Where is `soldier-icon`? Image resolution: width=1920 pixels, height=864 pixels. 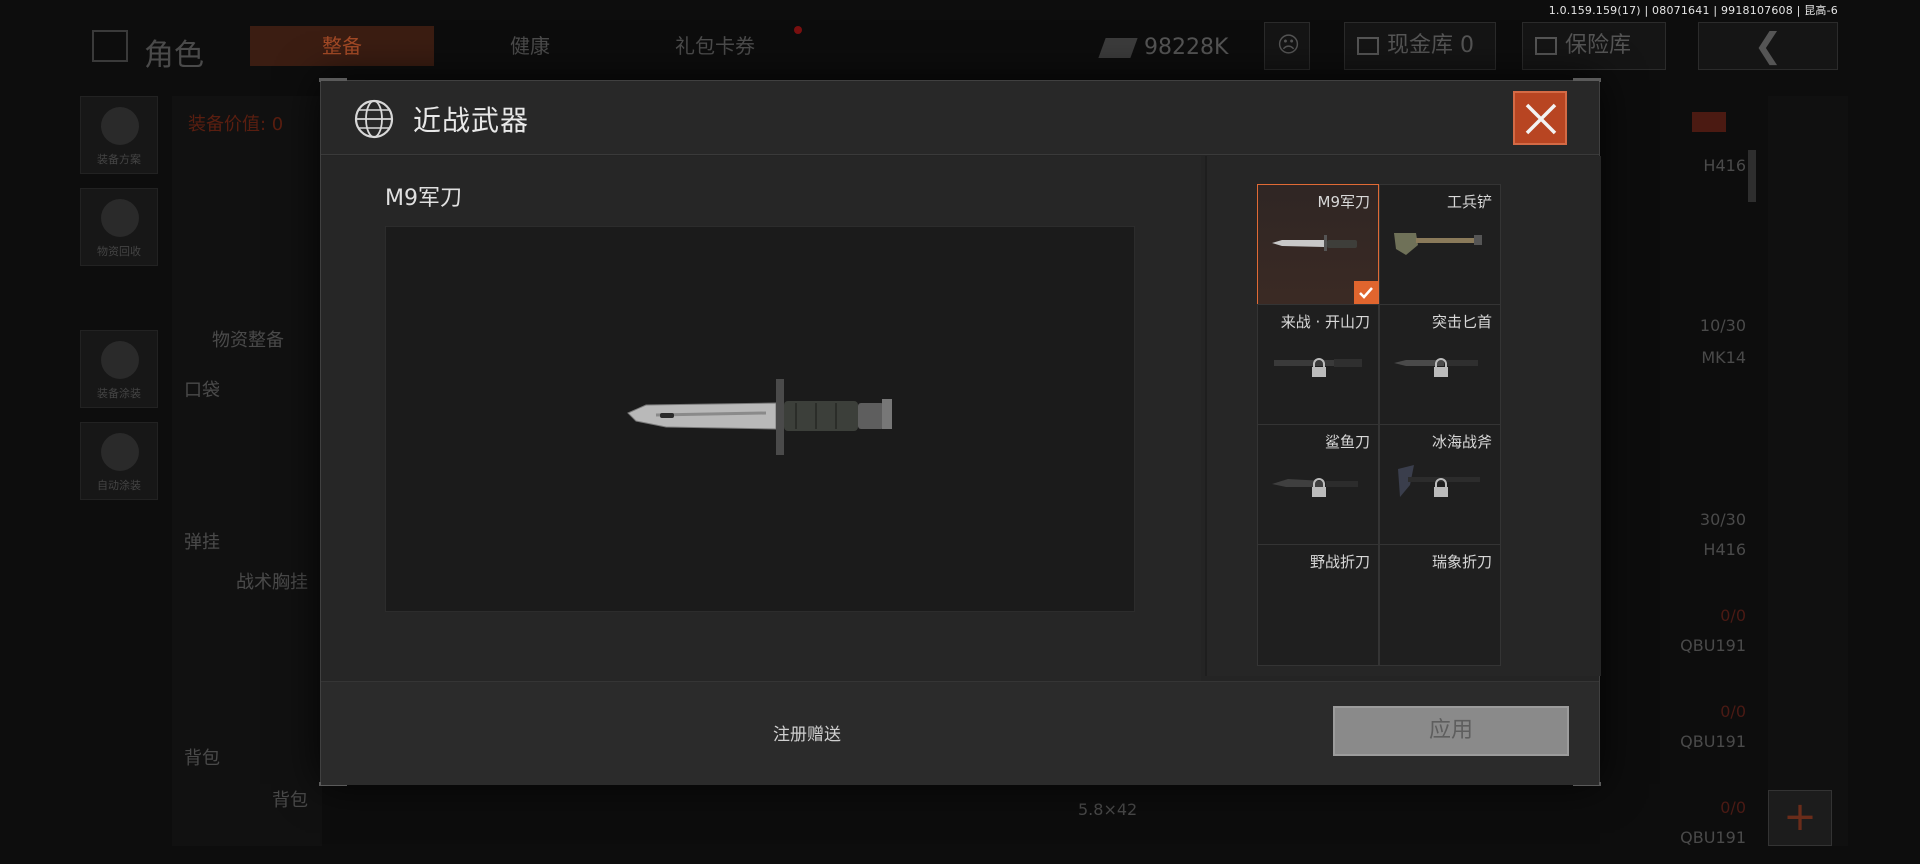 soldier-icon is located at coordinates (120, 360).